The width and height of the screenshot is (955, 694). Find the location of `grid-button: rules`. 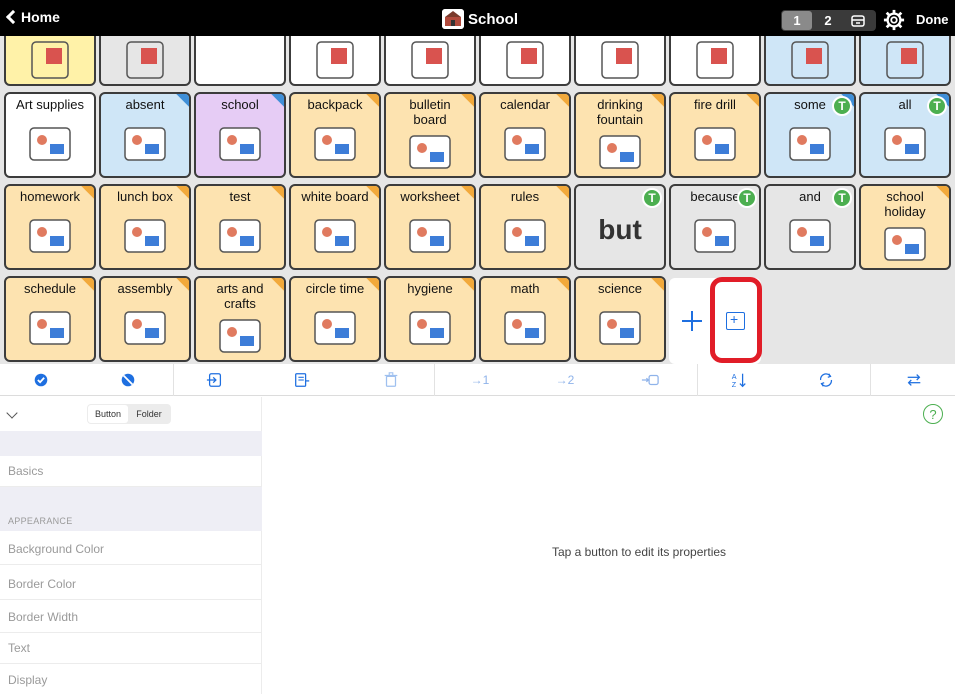

grid-button: rules is located at coordinates (525, 227).